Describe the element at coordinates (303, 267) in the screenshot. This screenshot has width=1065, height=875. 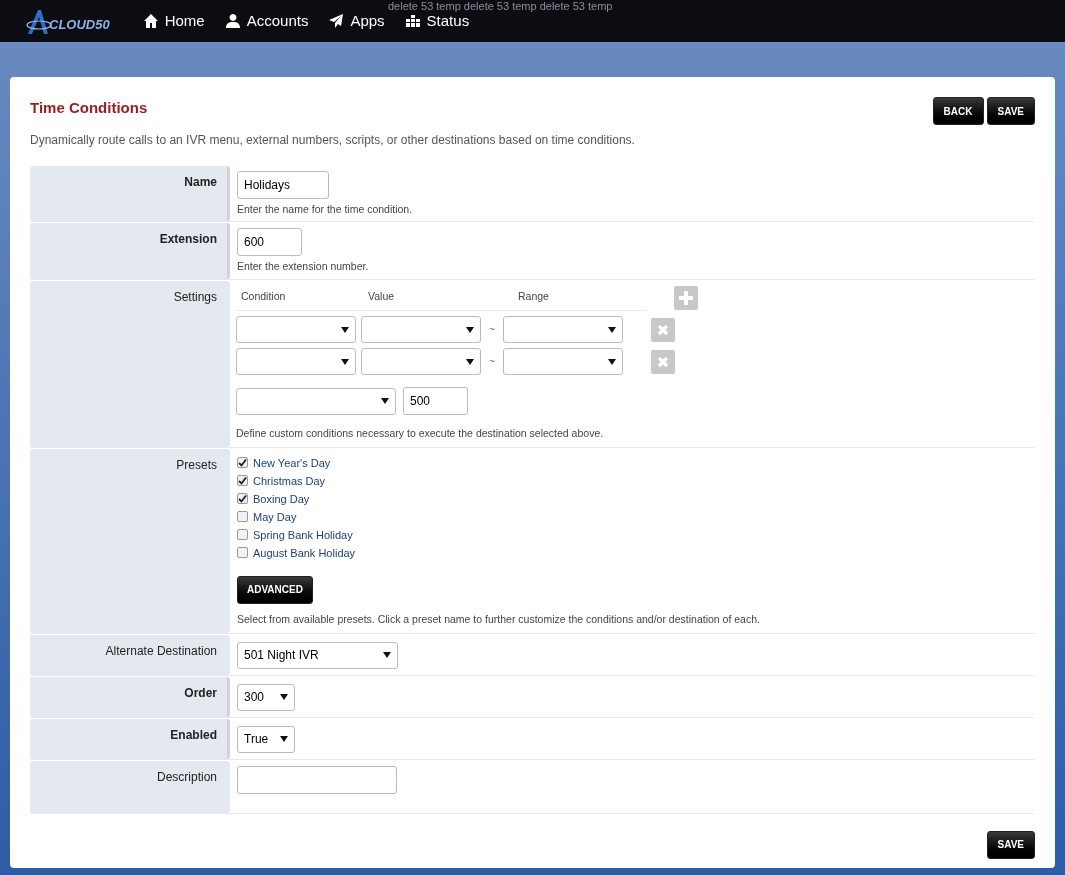
I see `help-text: Enter the extension number.` at that location.